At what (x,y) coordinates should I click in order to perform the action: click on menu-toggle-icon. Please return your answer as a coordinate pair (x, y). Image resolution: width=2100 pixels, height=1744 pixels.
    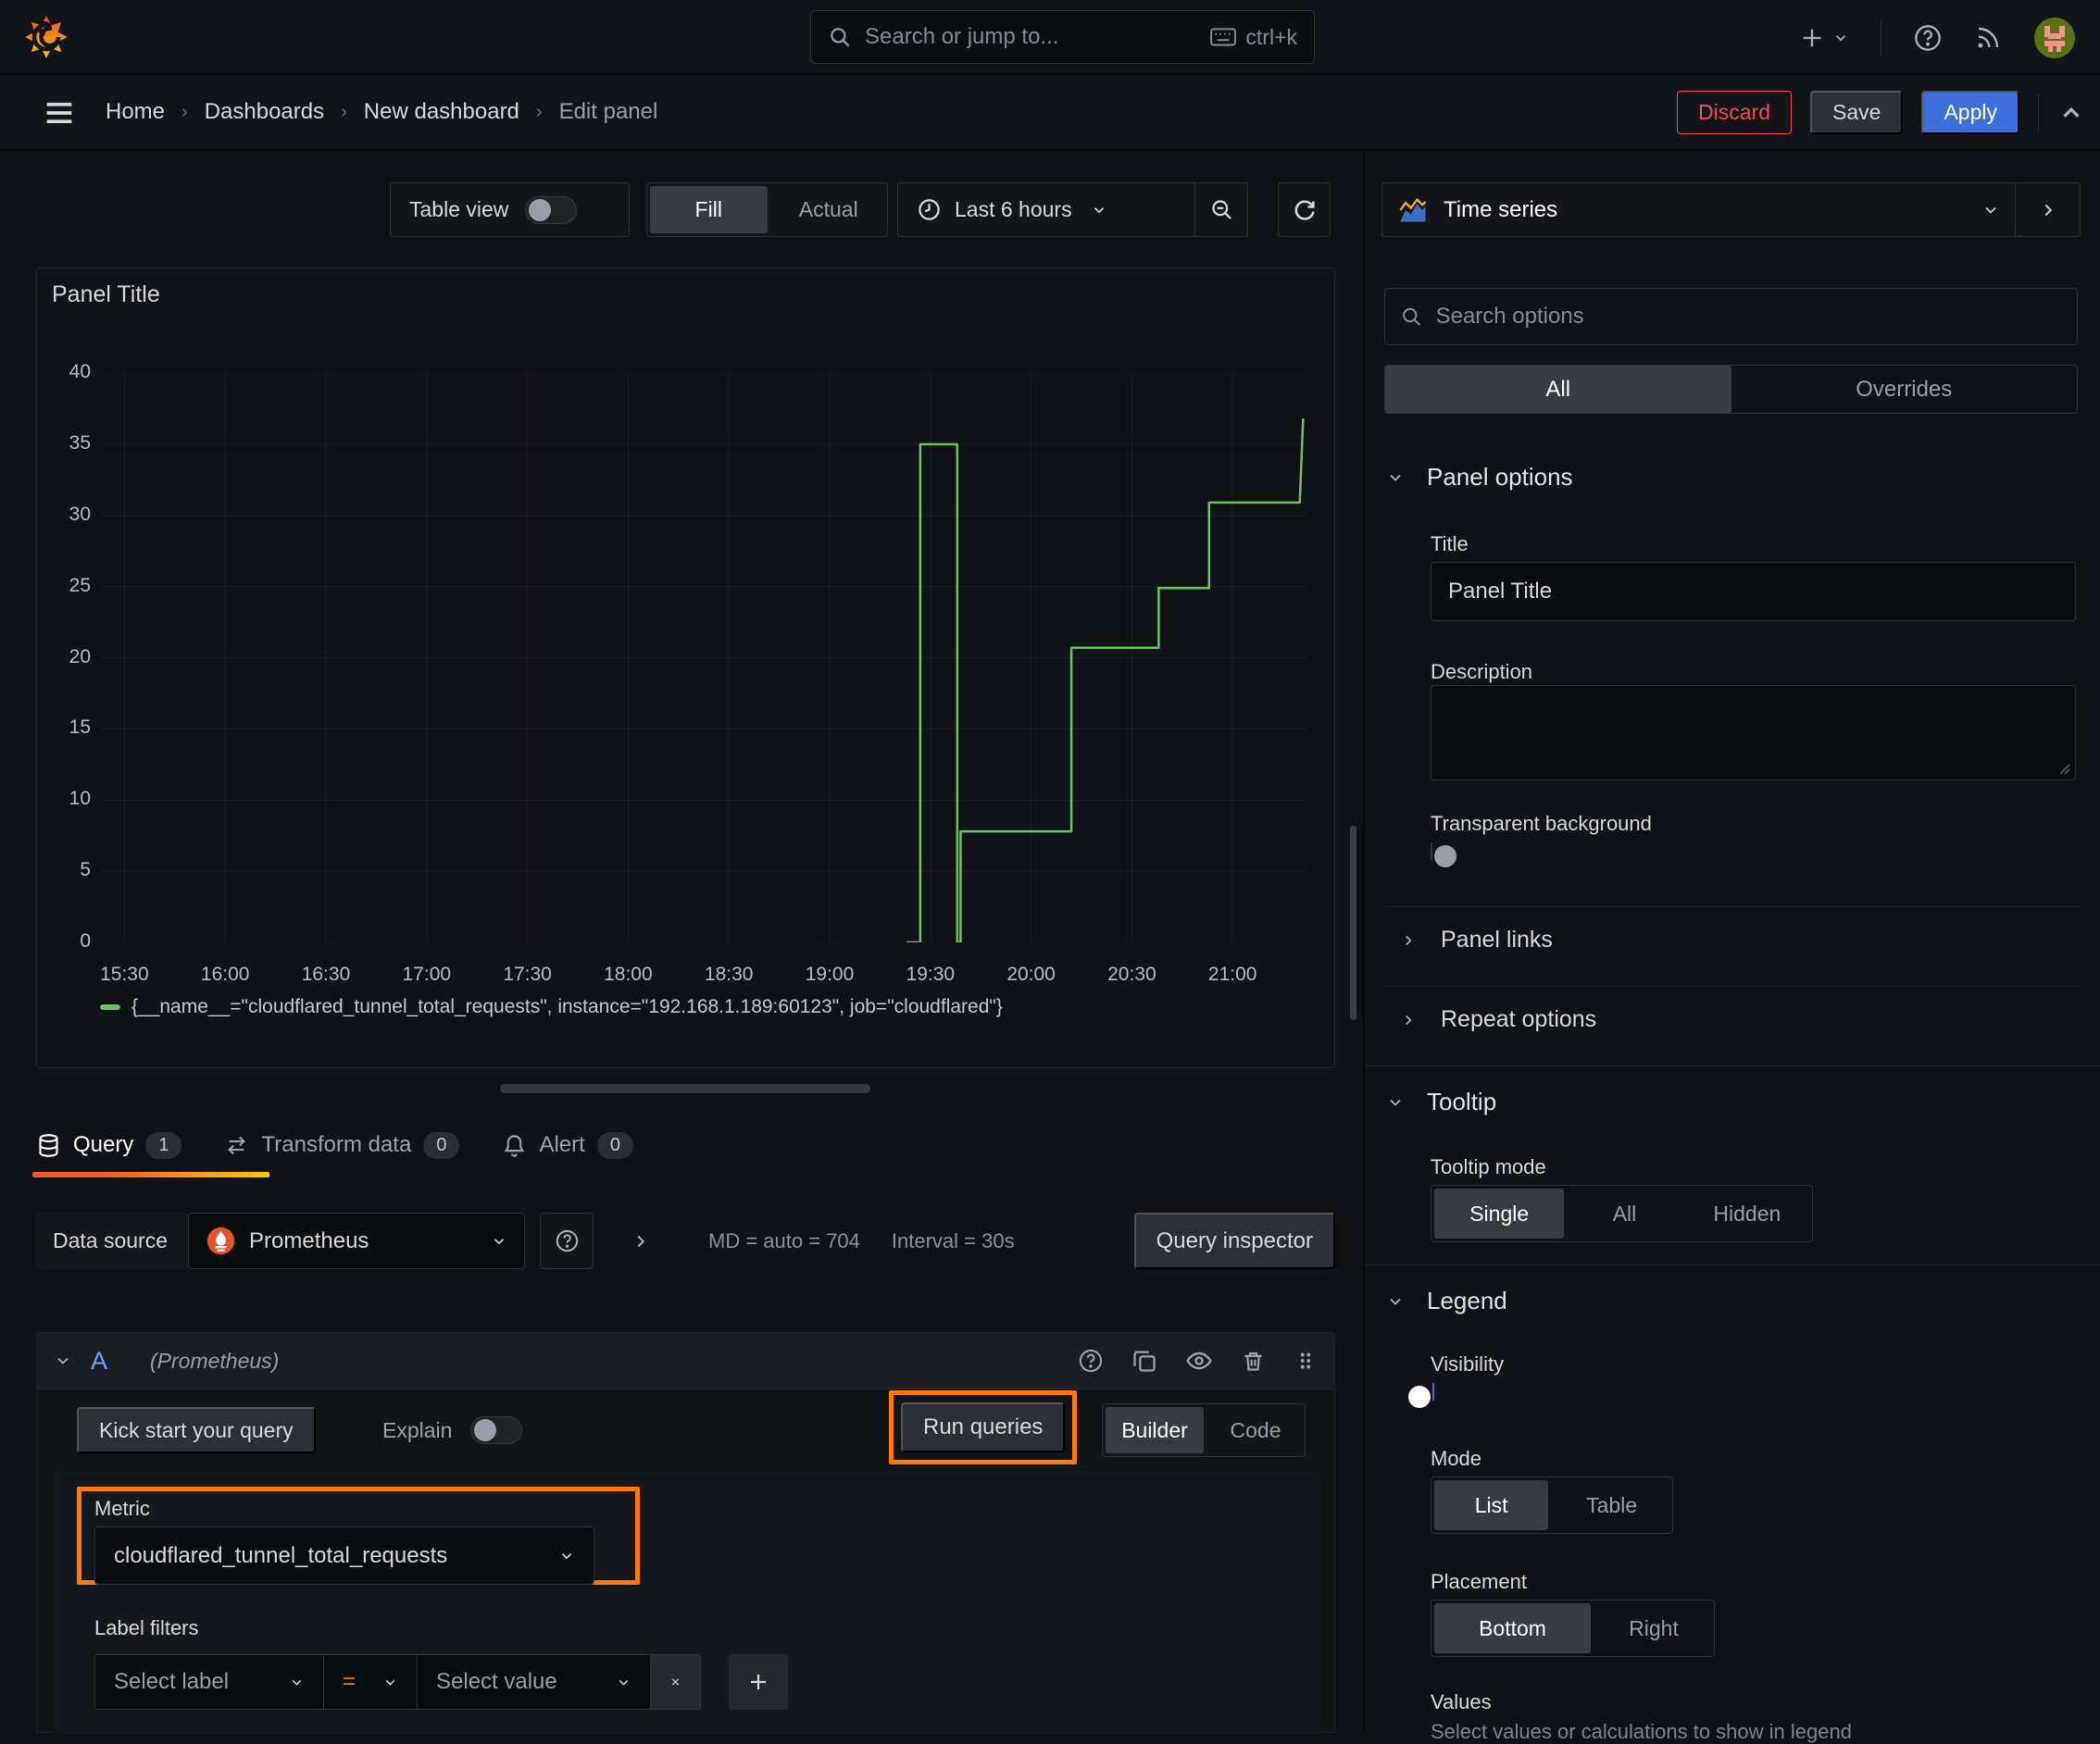
    Looking at the image, I should click on (60, 112).